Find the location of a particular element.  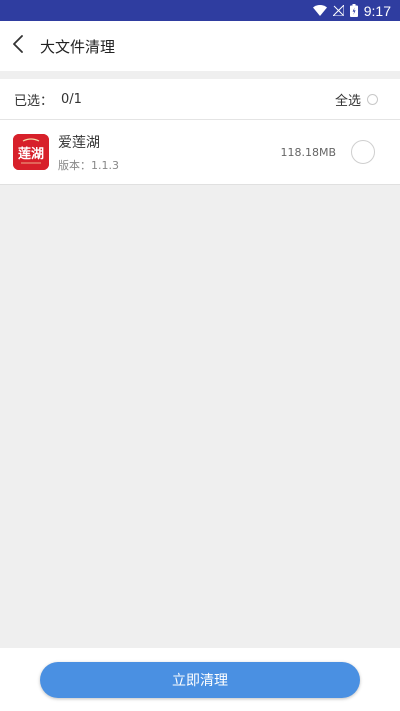

app-icon: 莲湖 is located at coordinates (31, 152).